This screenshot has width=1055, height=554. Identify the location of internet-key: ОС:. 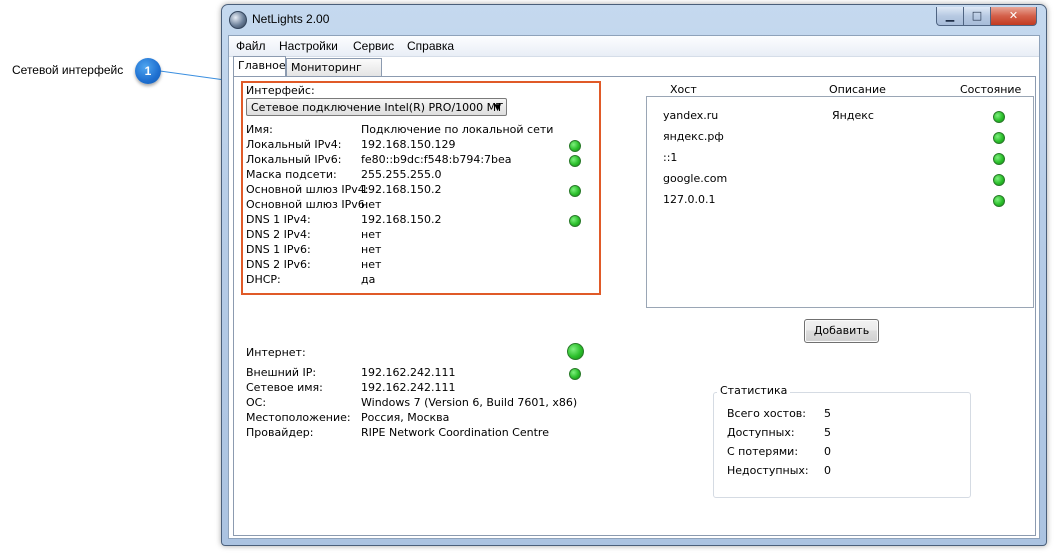
(256, 402).